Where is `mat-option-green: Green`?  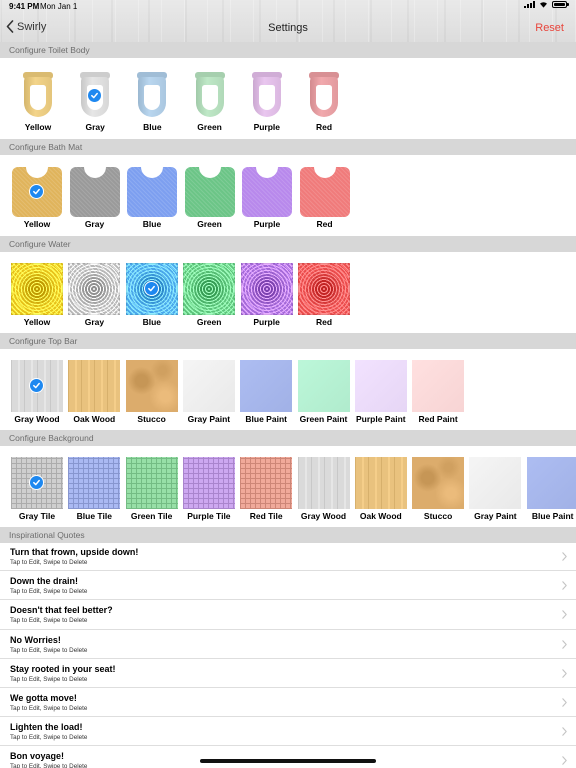
mat-option-green: Green is located at coordinates (209, 198).